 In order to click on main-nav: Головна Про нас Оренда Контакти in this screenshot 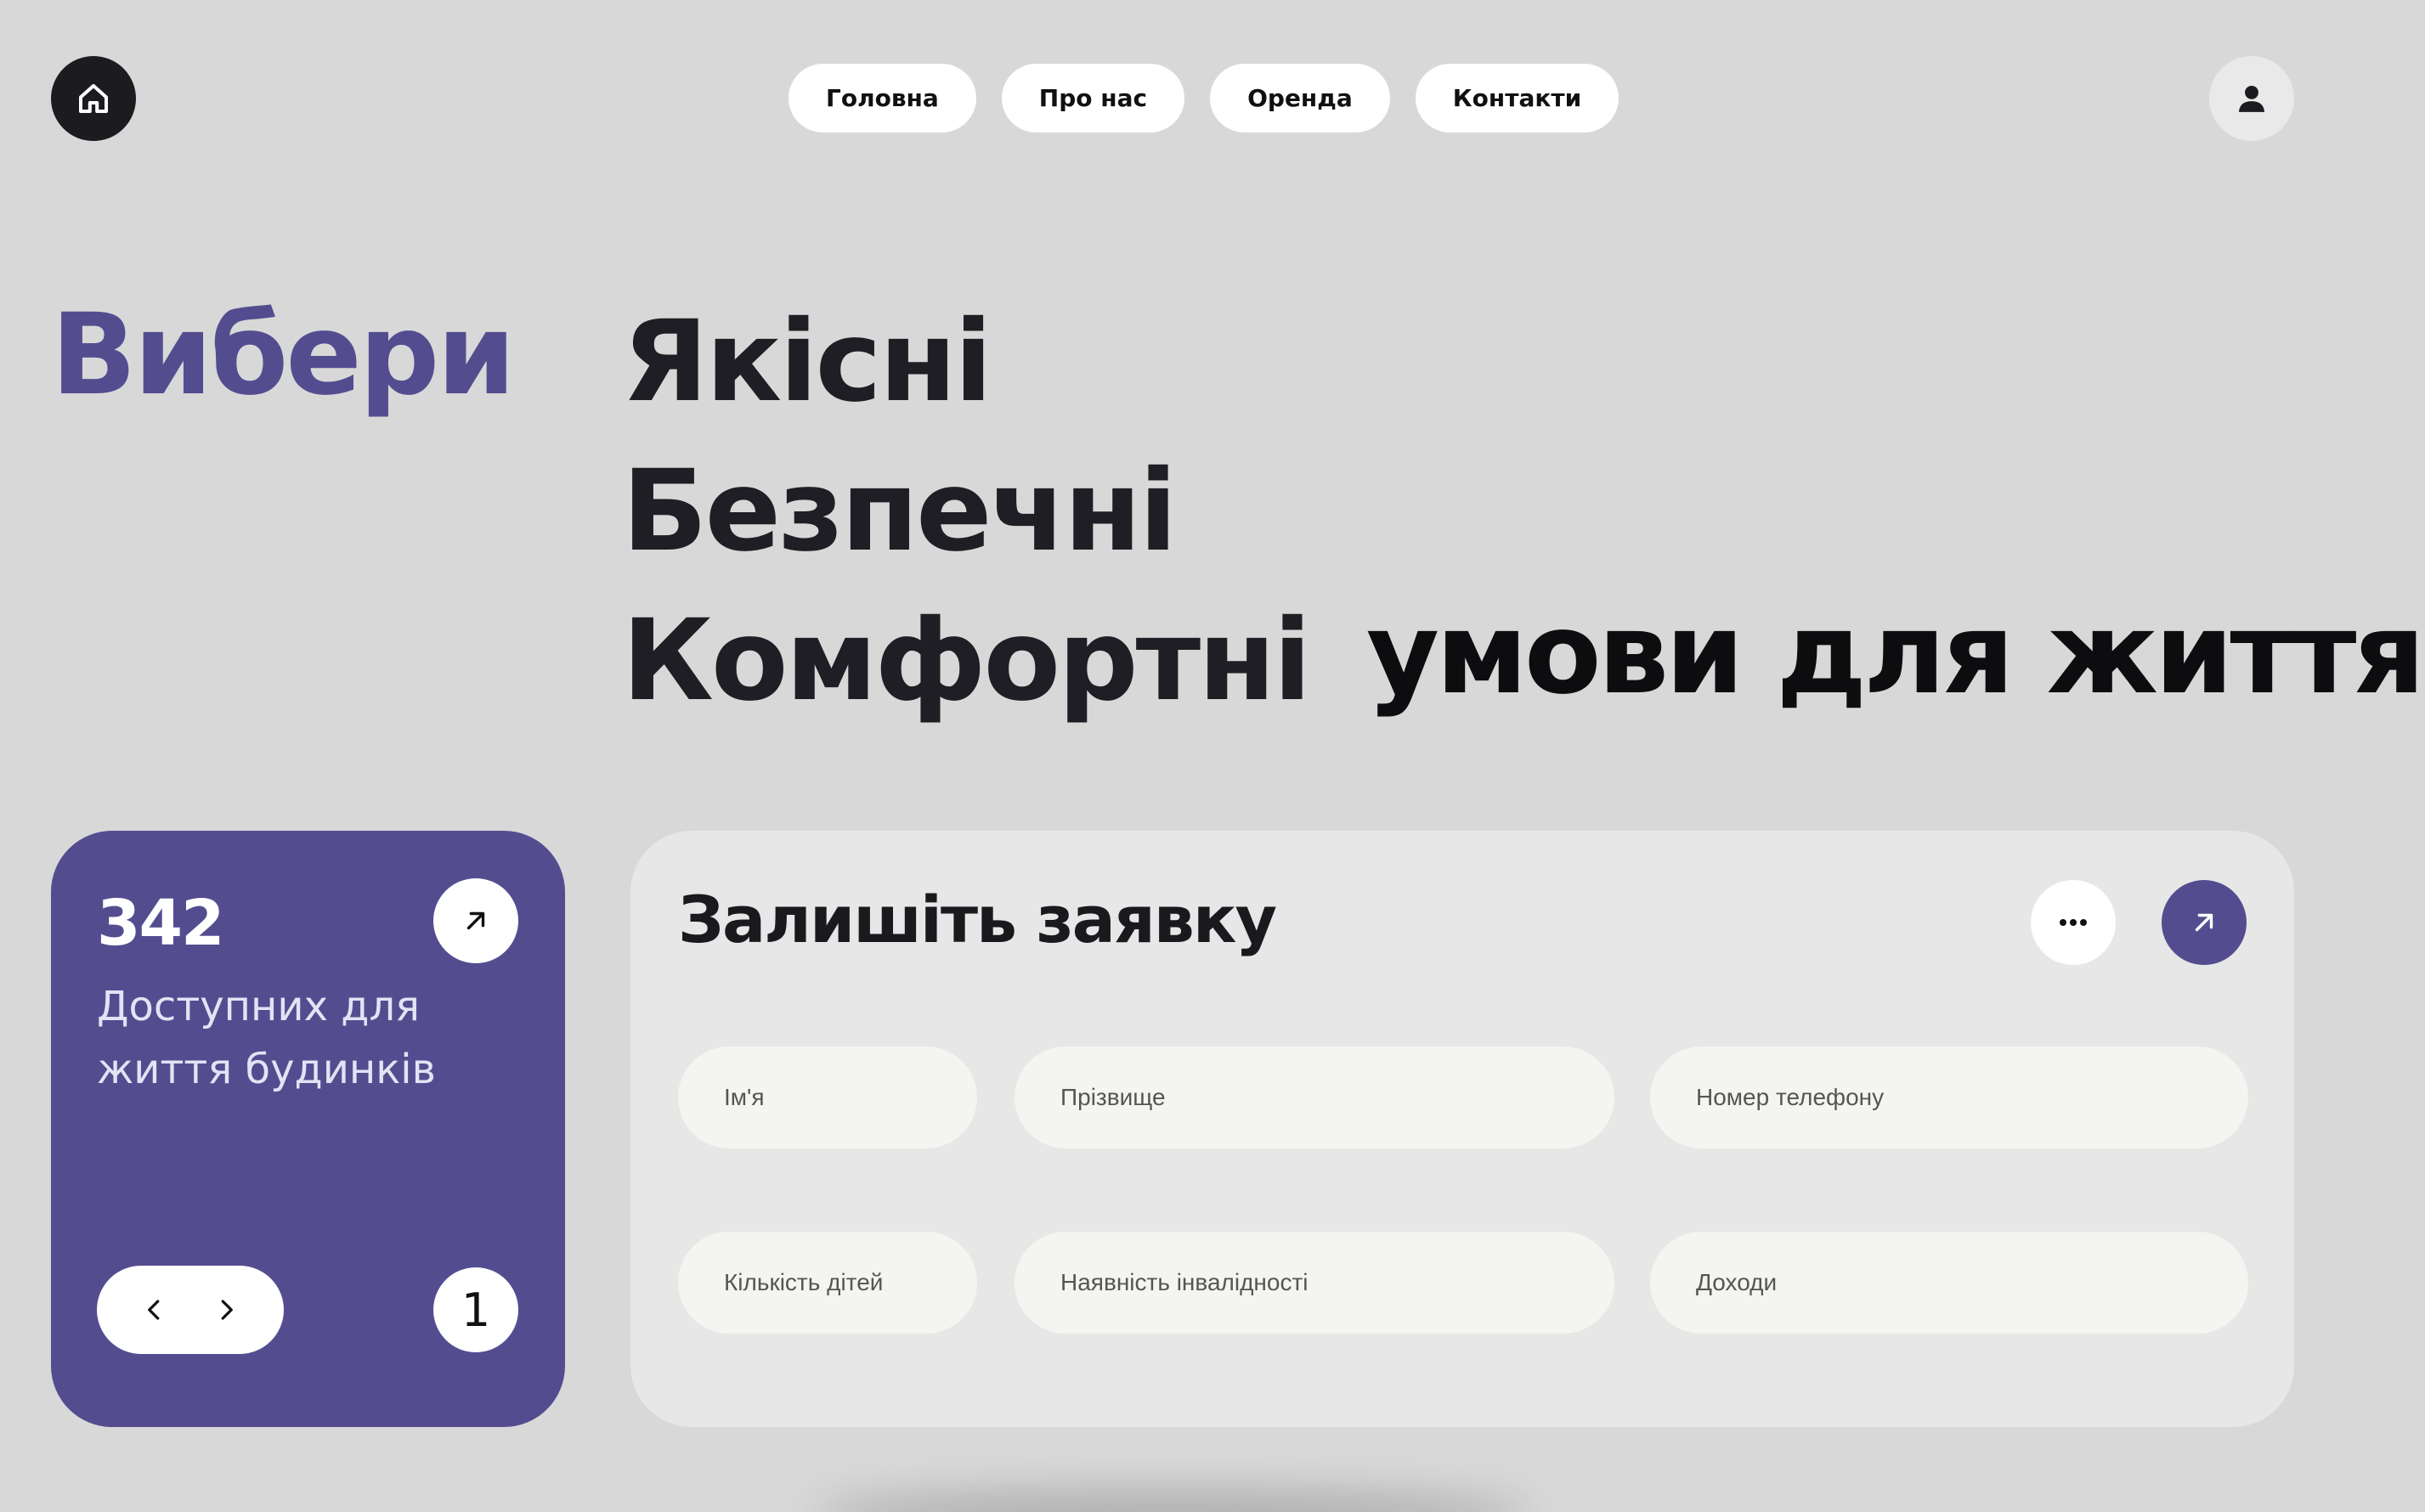, I will do `click(1204, 98)`.